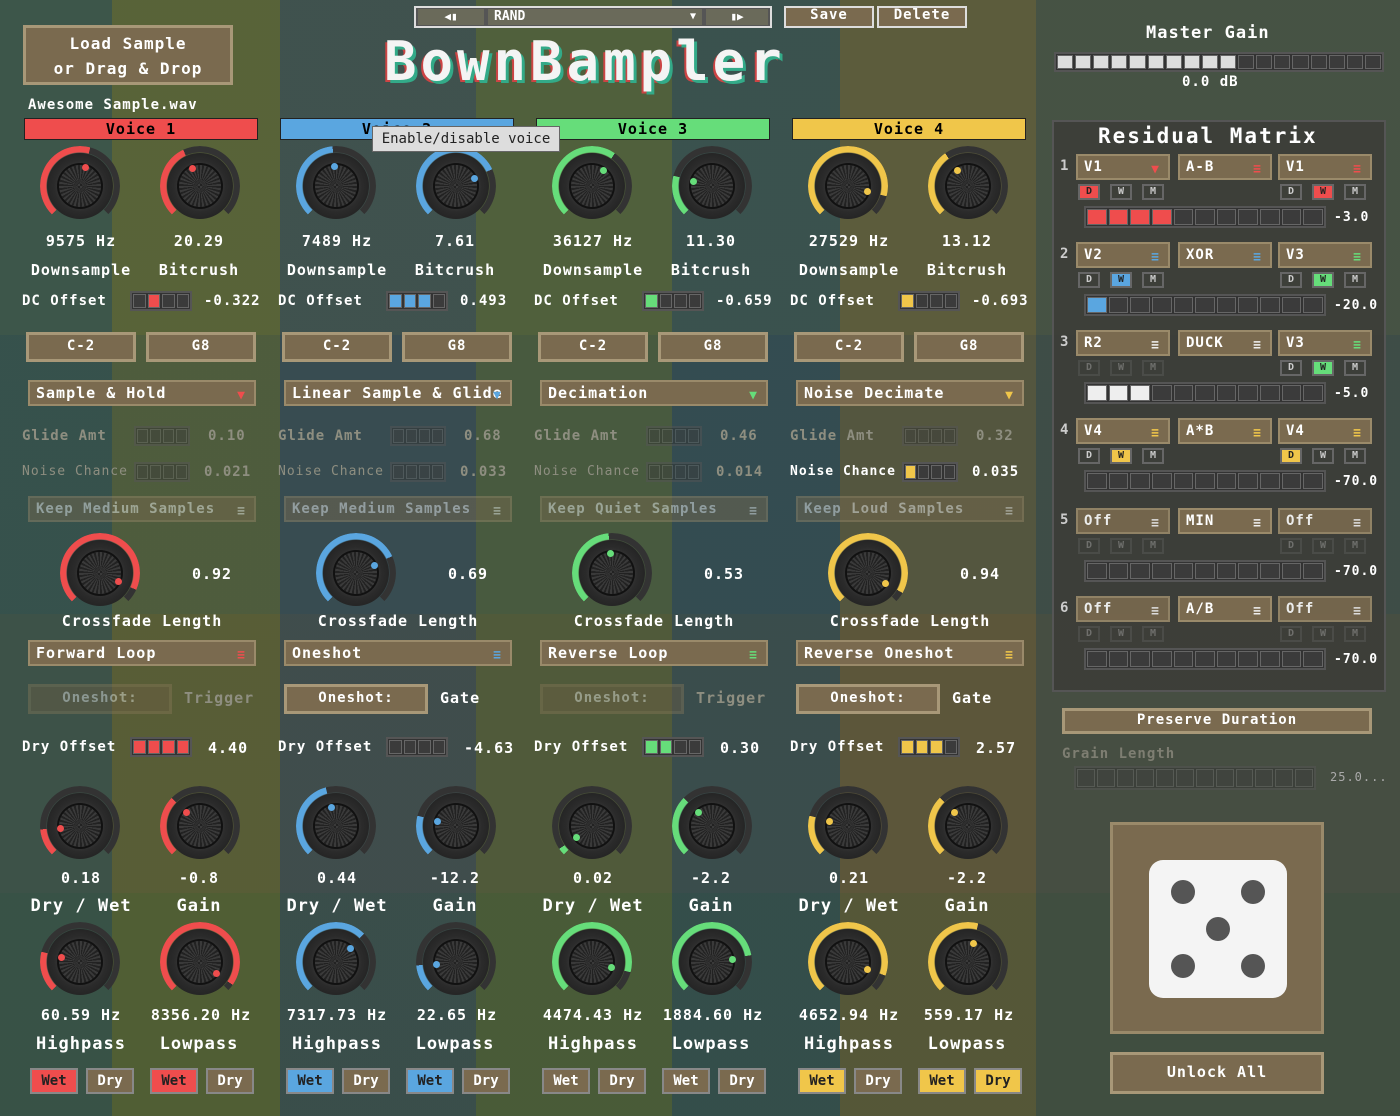 Image resolution: width=1400 pixels, height=1116 pixels. I want to click on matrix-operator-dropdown: A*B ≡, so click(1225, 431).